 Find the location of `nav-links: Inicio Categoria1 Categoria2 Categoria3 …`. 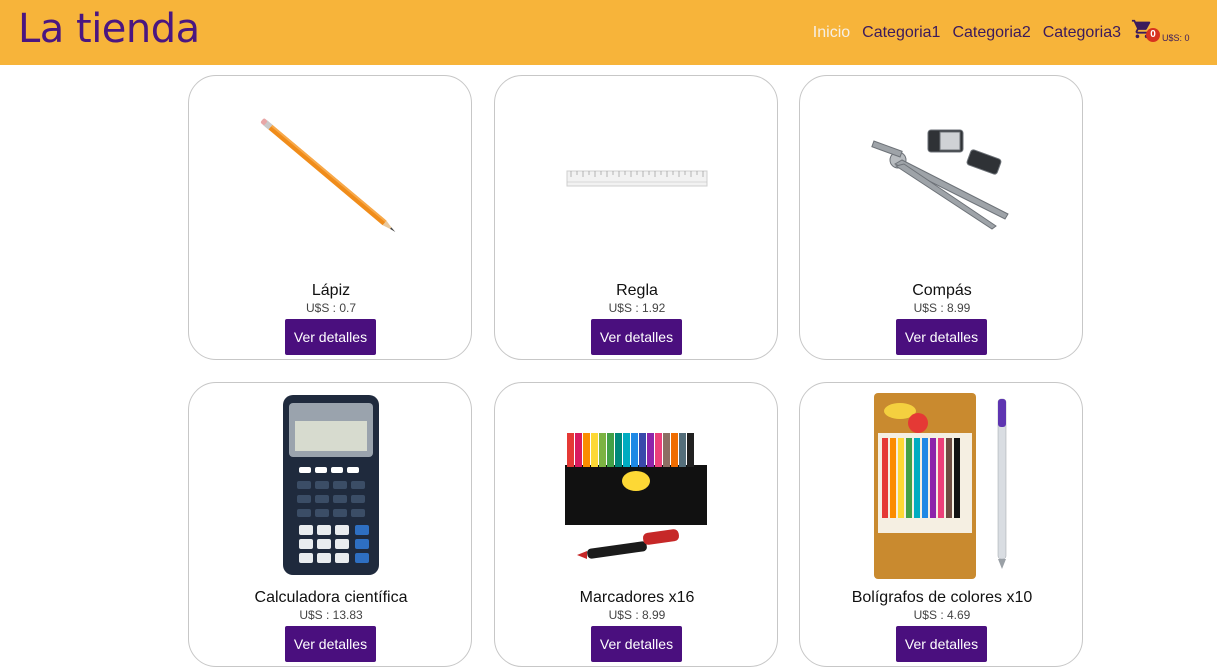

nav-links: Inicio Categoria1 Categoria2 Categoria3 … is located at coordinates (996, 33).